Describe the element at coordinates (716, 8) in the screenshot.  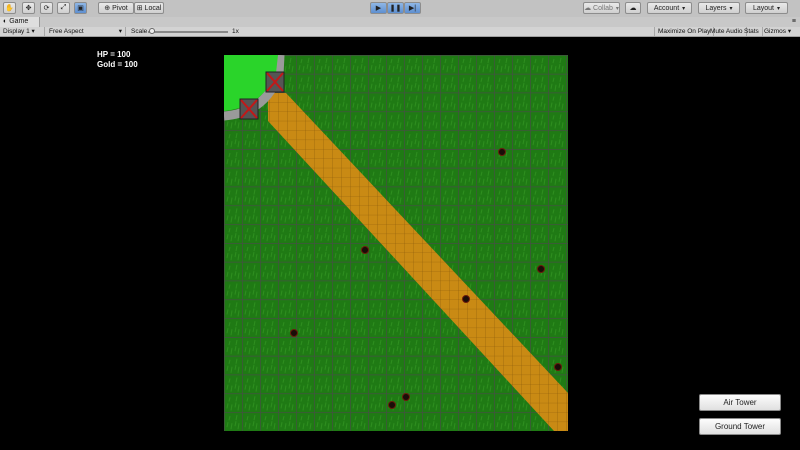
I see `layers-label: Layers` at that location.